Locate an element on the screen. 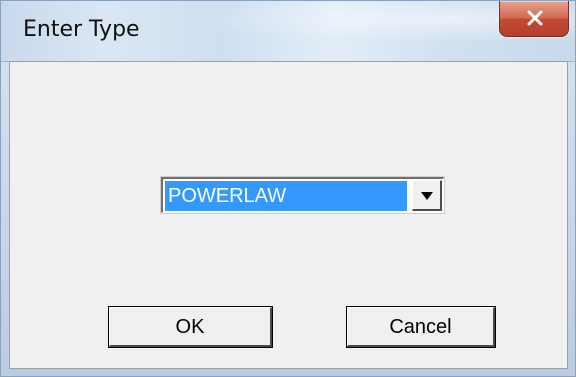  cancel-button: Cancel is located at coordinates (421, 327).